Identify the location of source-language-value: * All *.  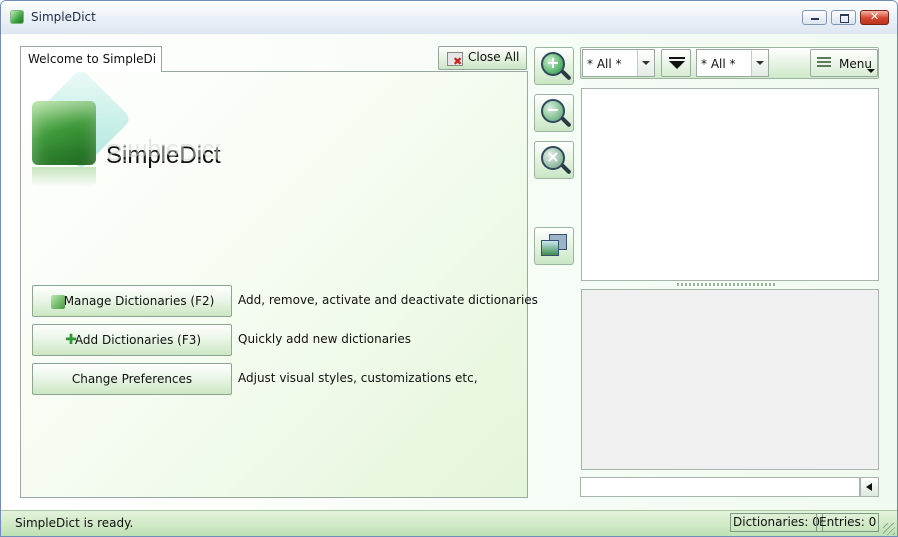
(604, 64).